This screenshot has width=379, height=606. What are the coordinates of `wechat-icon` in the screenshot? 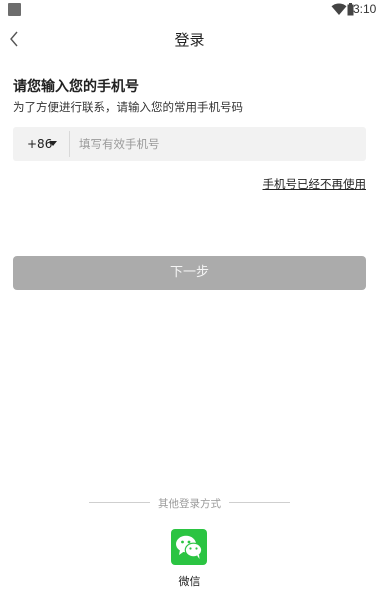 It's located at (189, 547).